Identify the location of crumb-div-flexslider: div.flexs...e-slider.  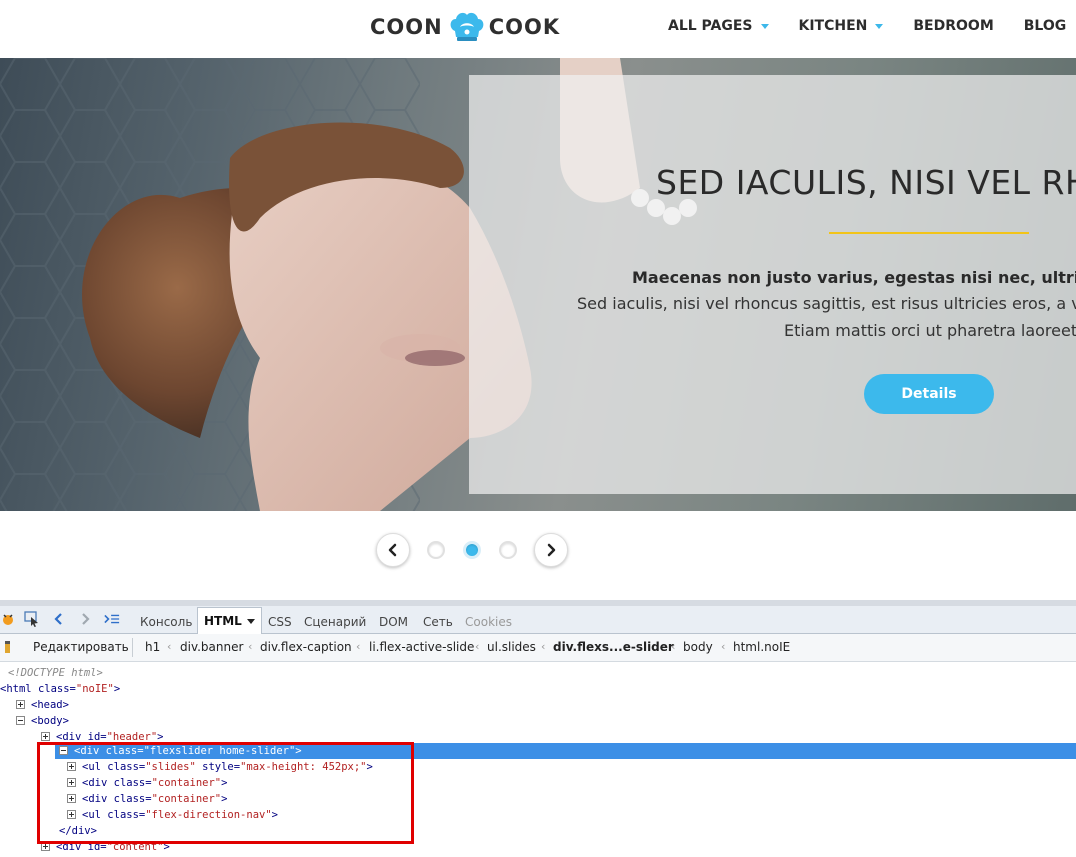
(613, 647).